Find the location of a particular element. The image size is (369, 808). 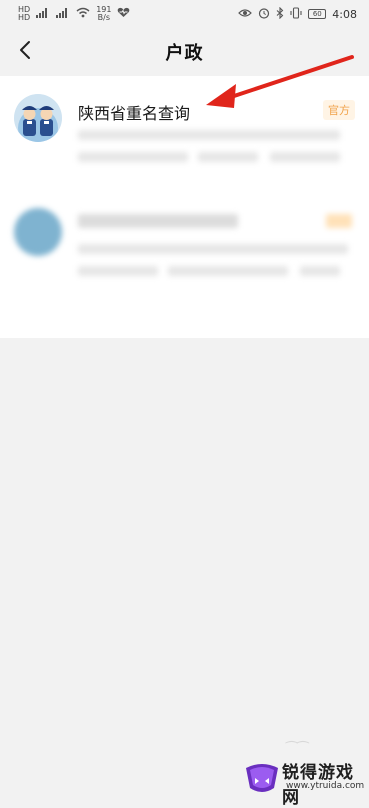

chevron-left-icon is located at coordinates (25, 52).